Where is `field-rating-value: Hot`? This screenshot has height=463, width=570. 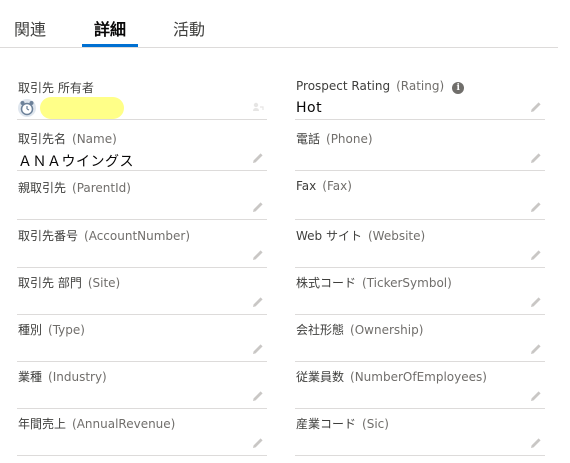
field-rating-value: Hot is located at coordinates (309, 108).